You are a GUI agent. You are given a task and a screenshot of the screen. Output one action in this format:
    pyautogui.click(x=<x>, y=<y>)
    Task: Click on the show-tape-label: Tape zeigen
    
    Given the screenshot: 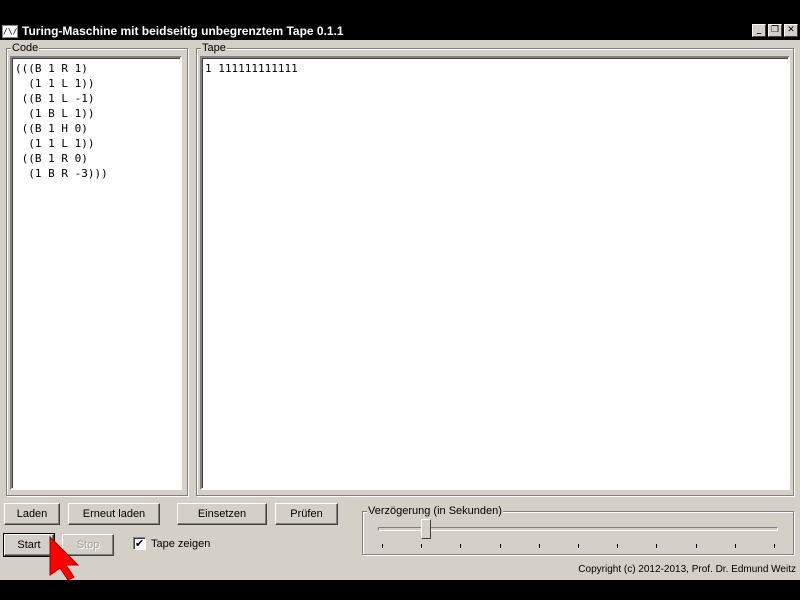 What is the action you would take?
    pyautogui.click(x=181, y=543)
    